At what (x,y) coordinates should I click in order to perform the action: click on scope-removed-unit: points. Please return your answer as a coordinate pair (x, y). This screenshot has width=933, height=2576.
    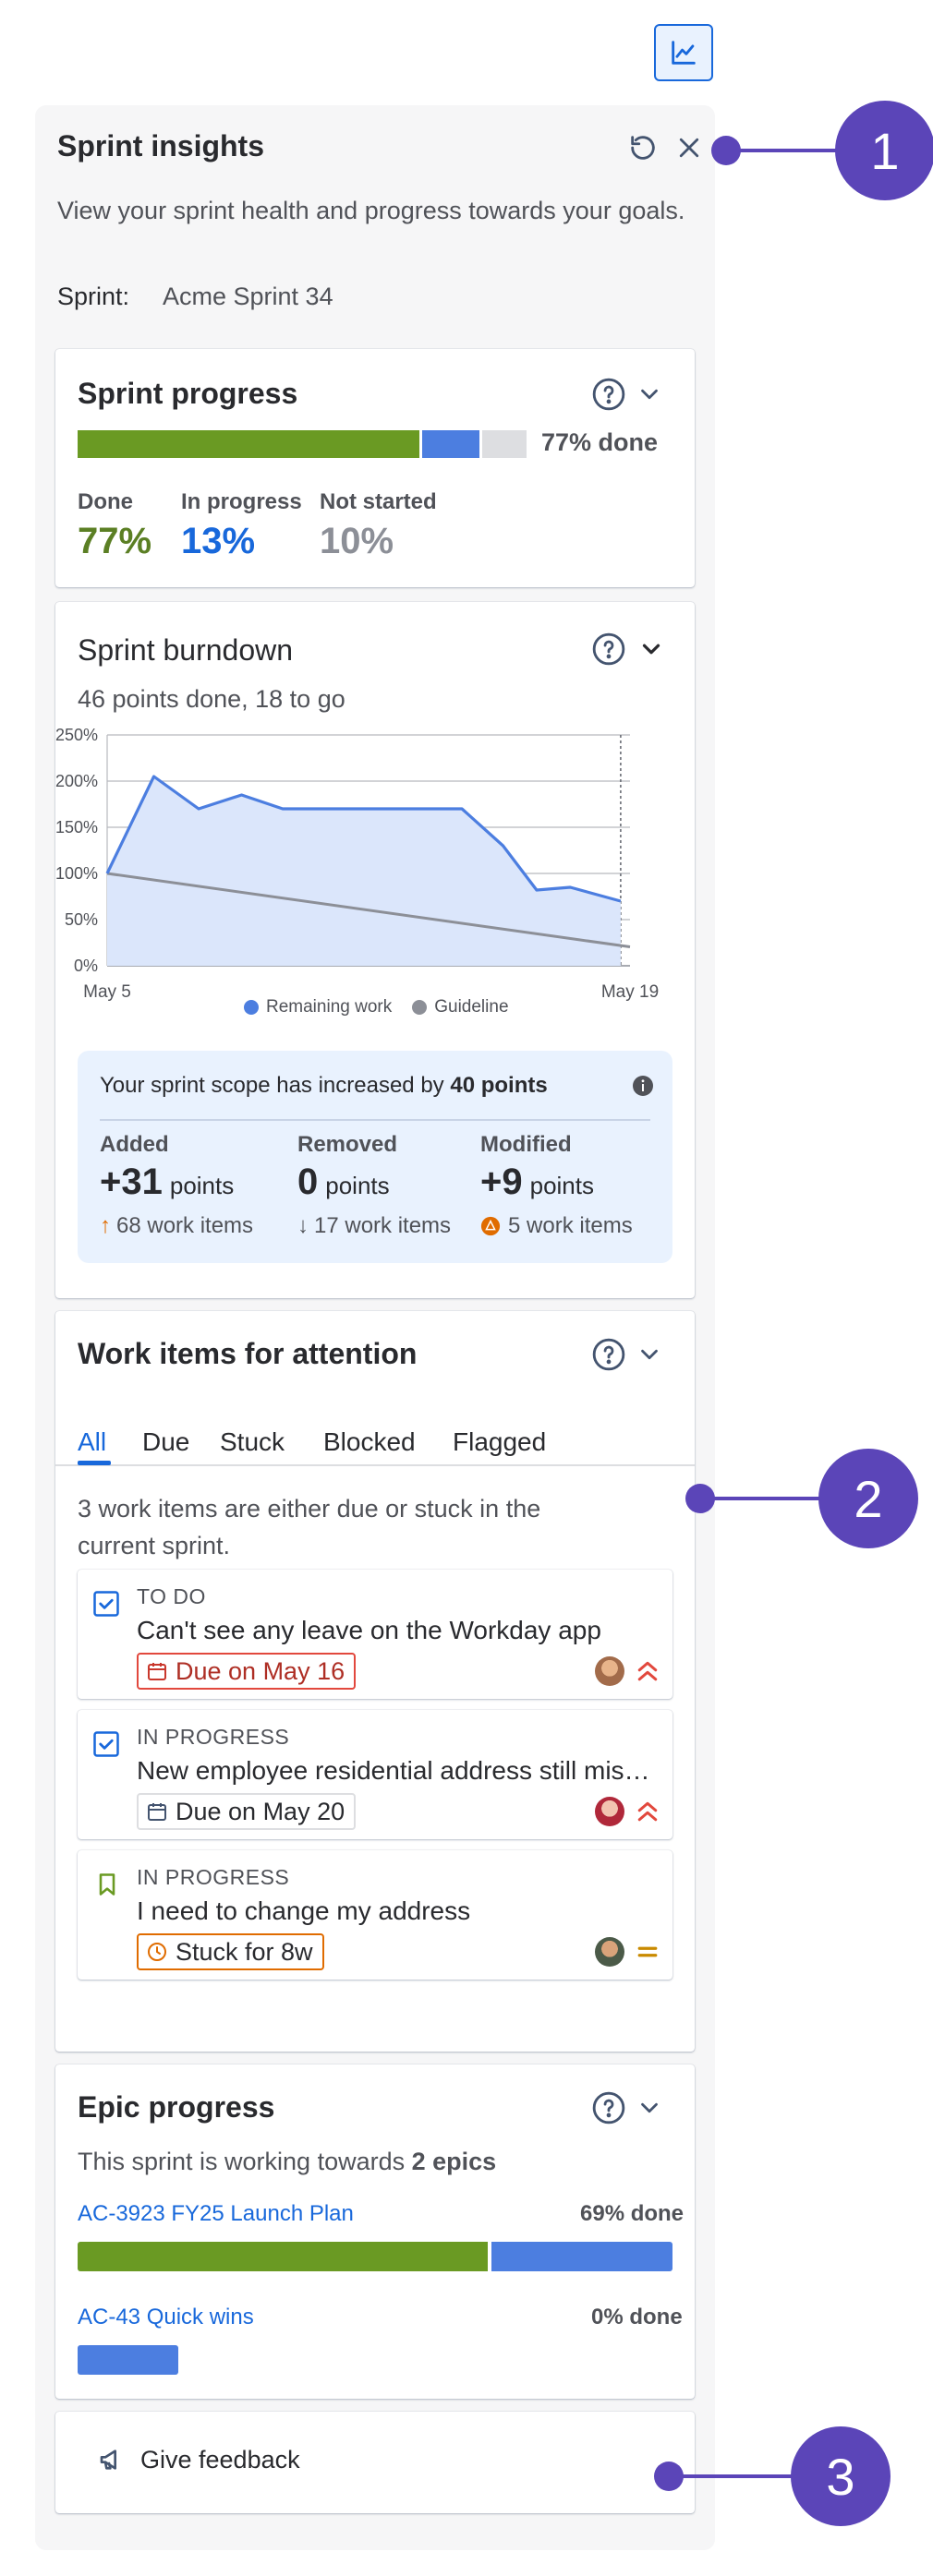
    Looking at the image, I should click on (357, 1185).